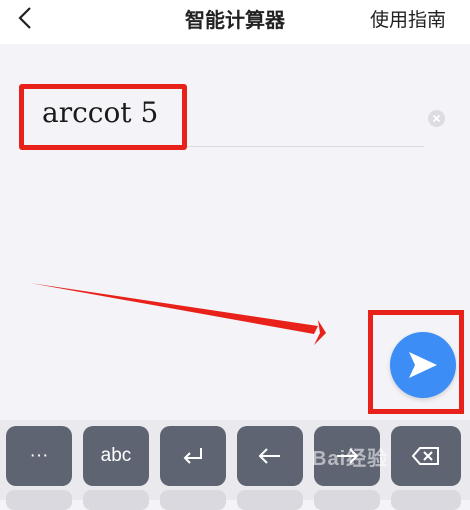  I want to click on cursor-left-key, so click(270, 456).